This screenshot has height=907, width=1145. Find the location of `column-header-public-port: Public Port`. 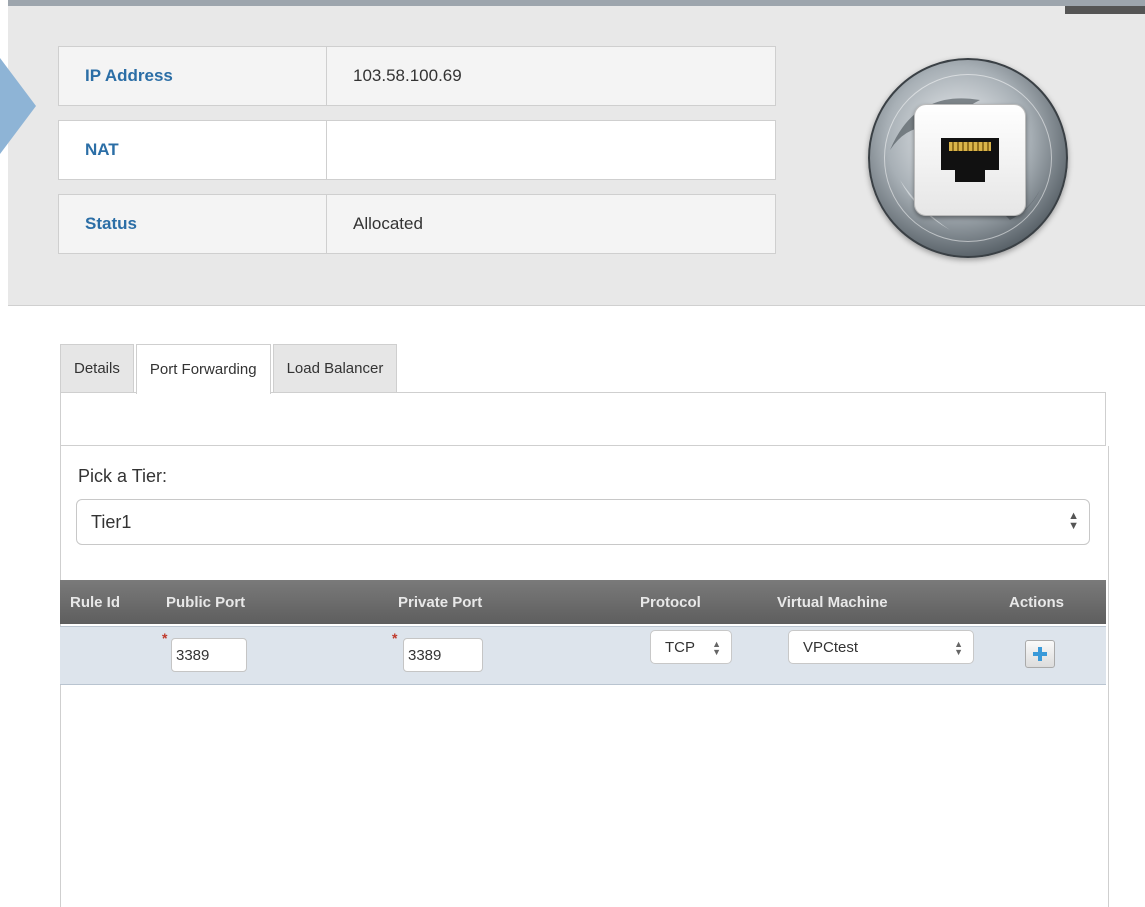

column-header-public-port: Public Port is located at coordinates (206, 602).